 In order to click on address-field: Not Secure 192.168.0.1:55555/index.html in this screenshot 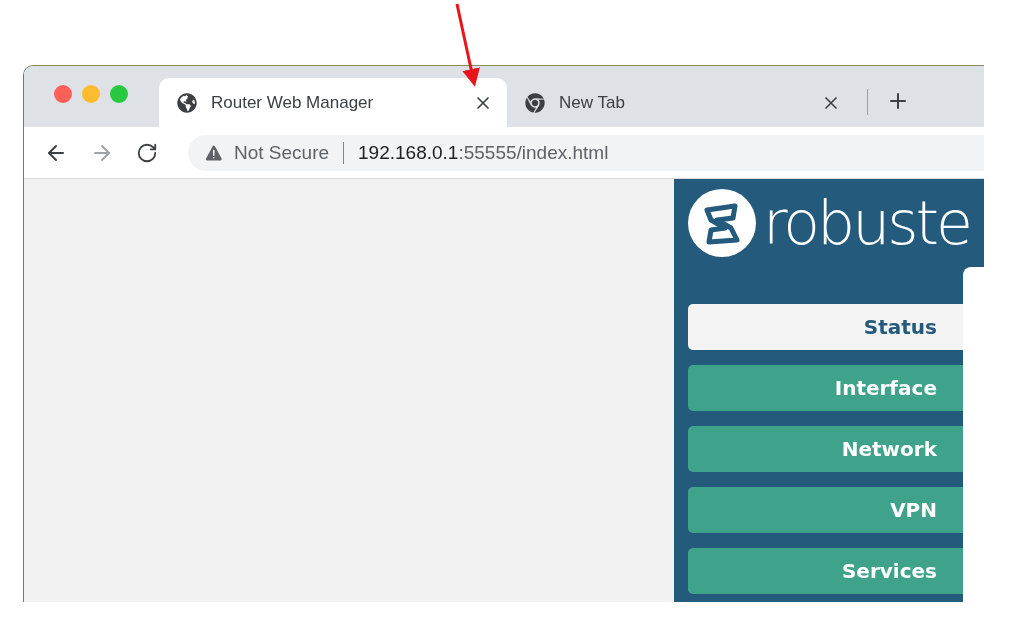, I will do `click(586, 152)`.